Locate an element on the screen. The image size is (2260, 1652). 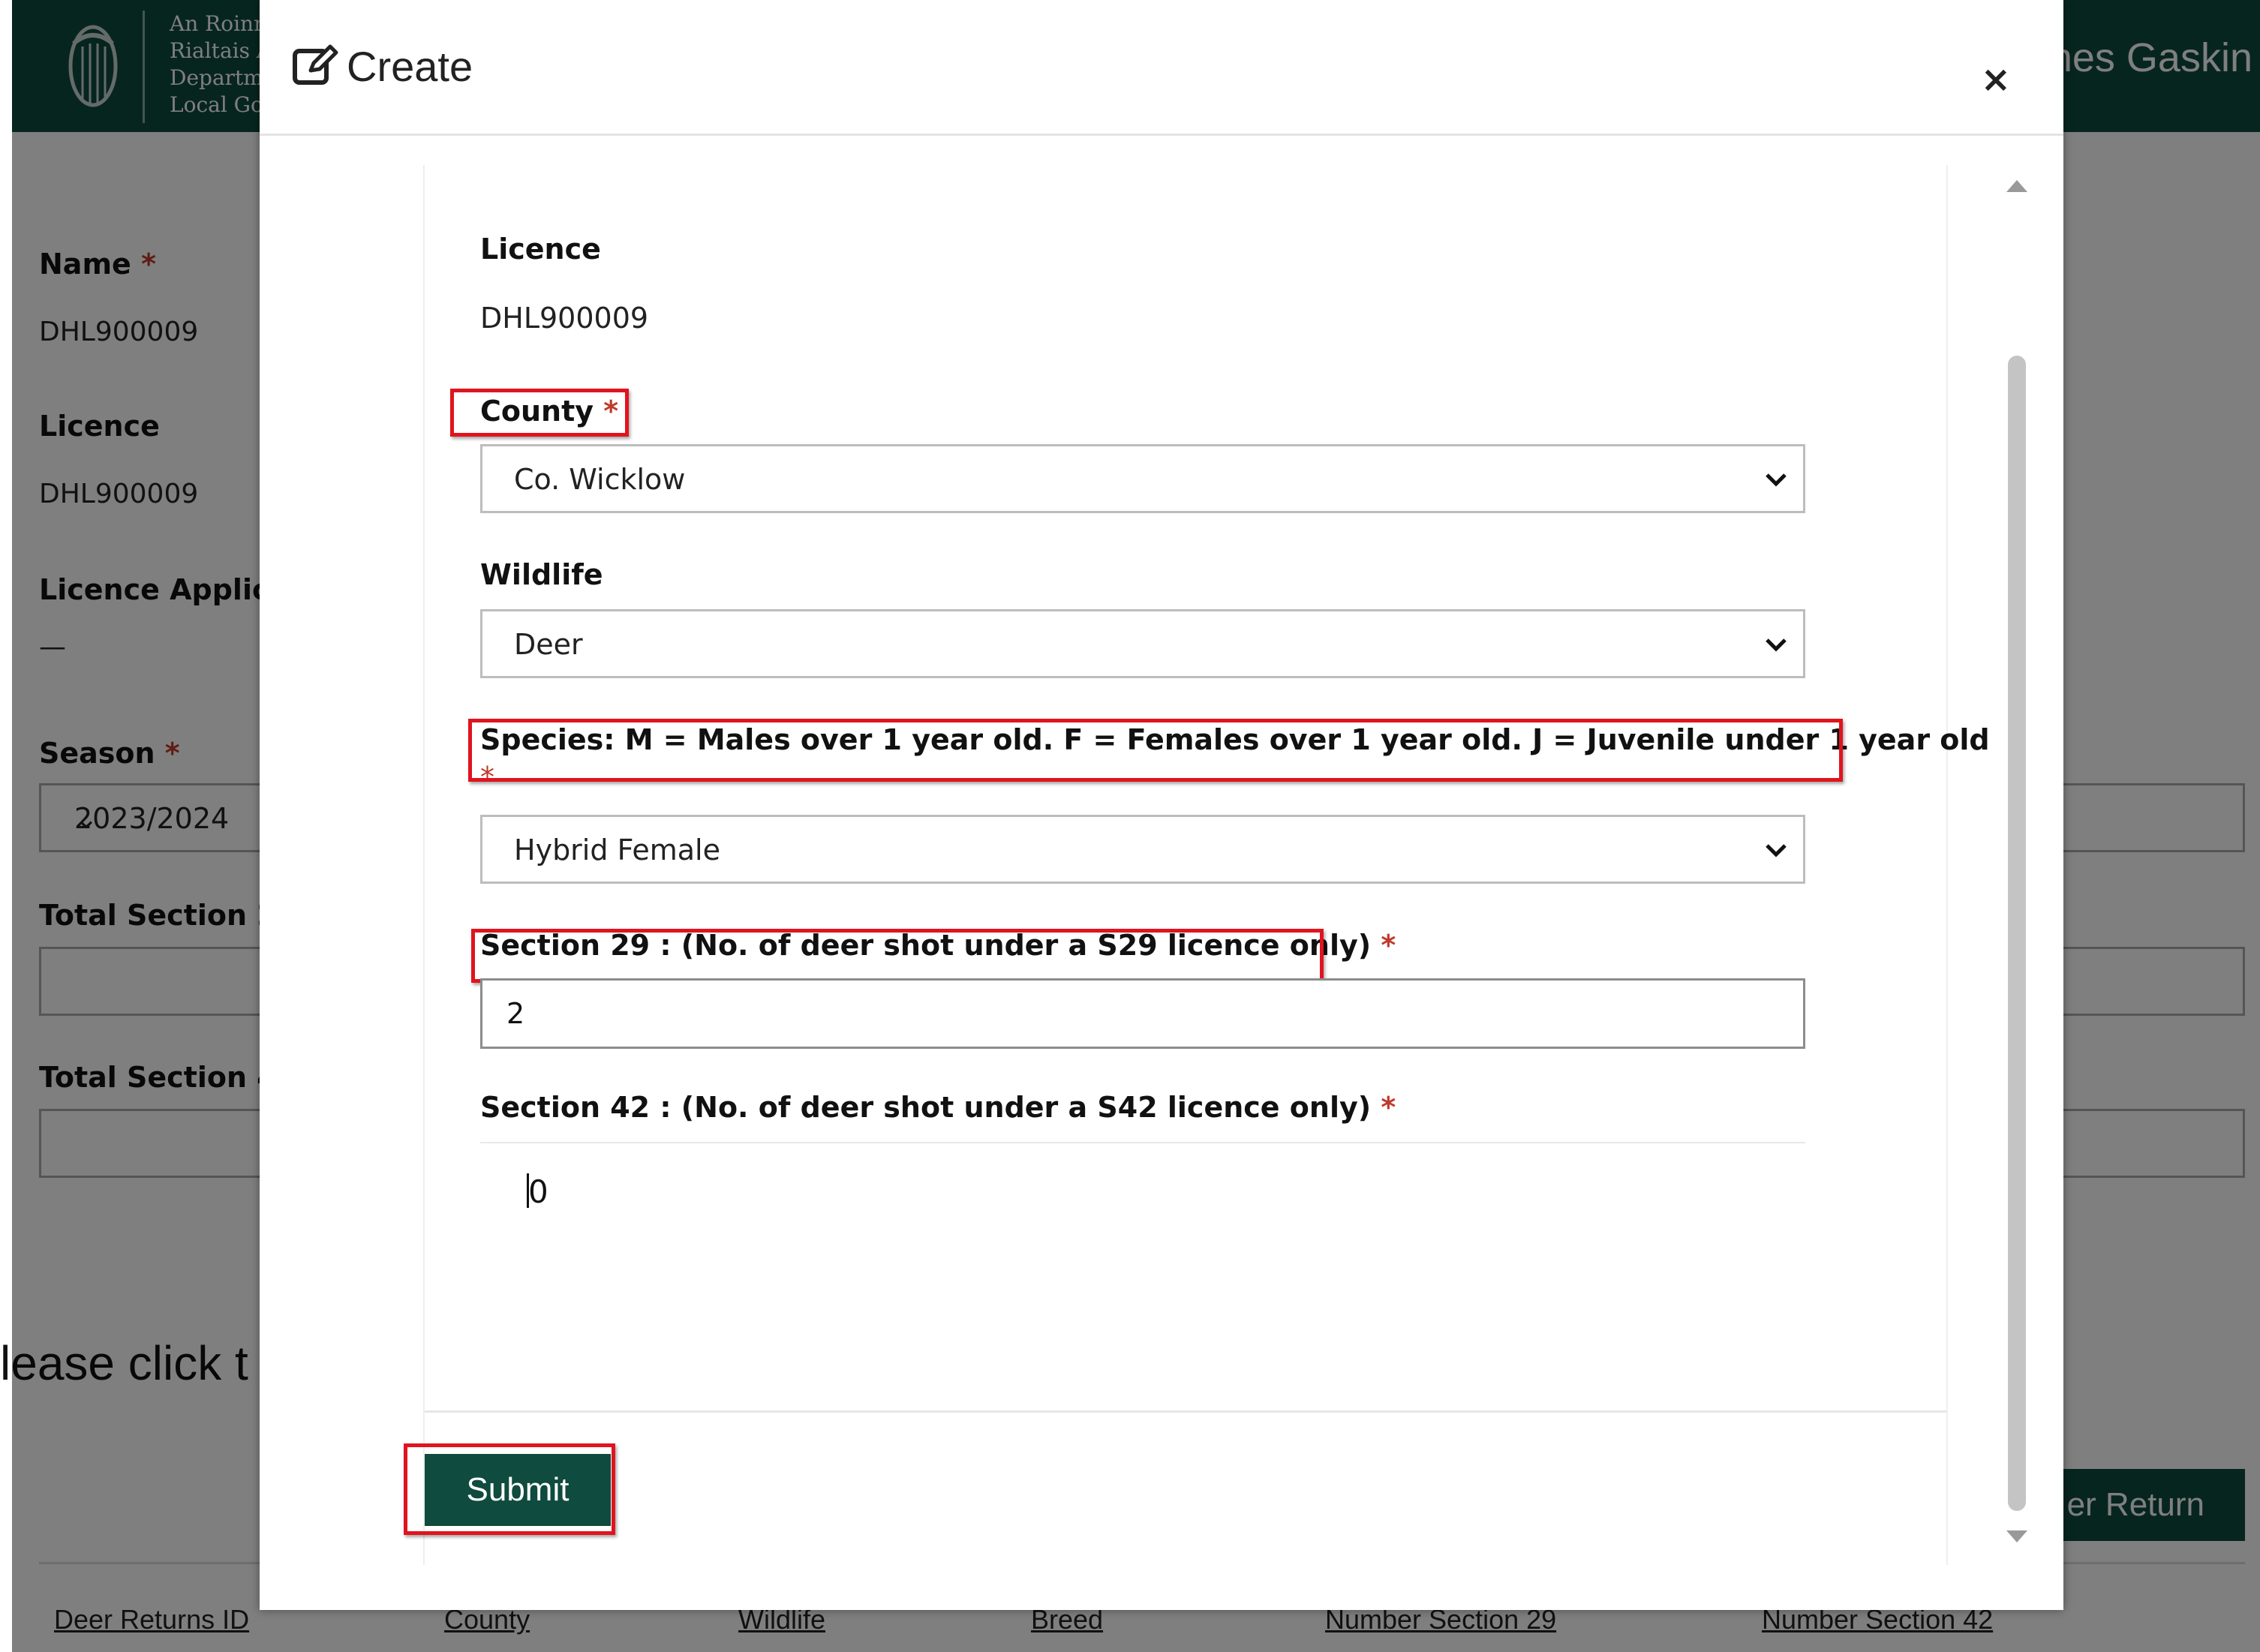
wildlife-select-value: Deer is located at coordinates (548, 644).